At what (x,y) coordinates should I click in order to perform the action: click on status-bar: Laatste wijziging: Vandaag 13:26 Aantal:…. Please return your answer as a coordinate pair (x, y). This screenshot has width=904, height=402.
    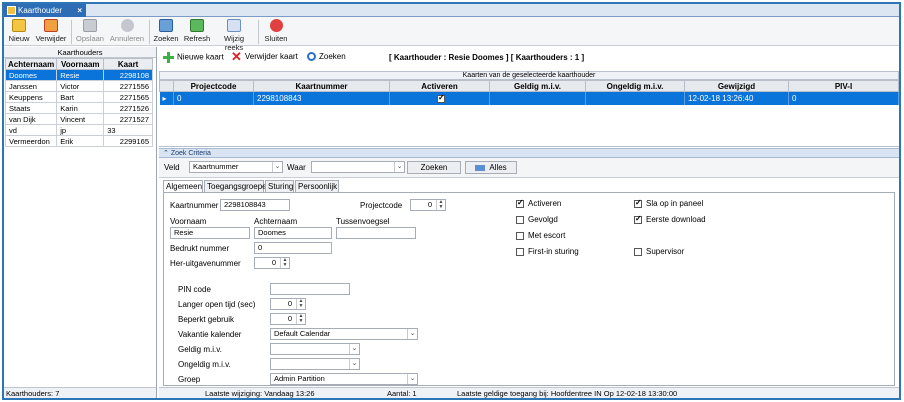
    Looking at the image, I should click on (529, 392).